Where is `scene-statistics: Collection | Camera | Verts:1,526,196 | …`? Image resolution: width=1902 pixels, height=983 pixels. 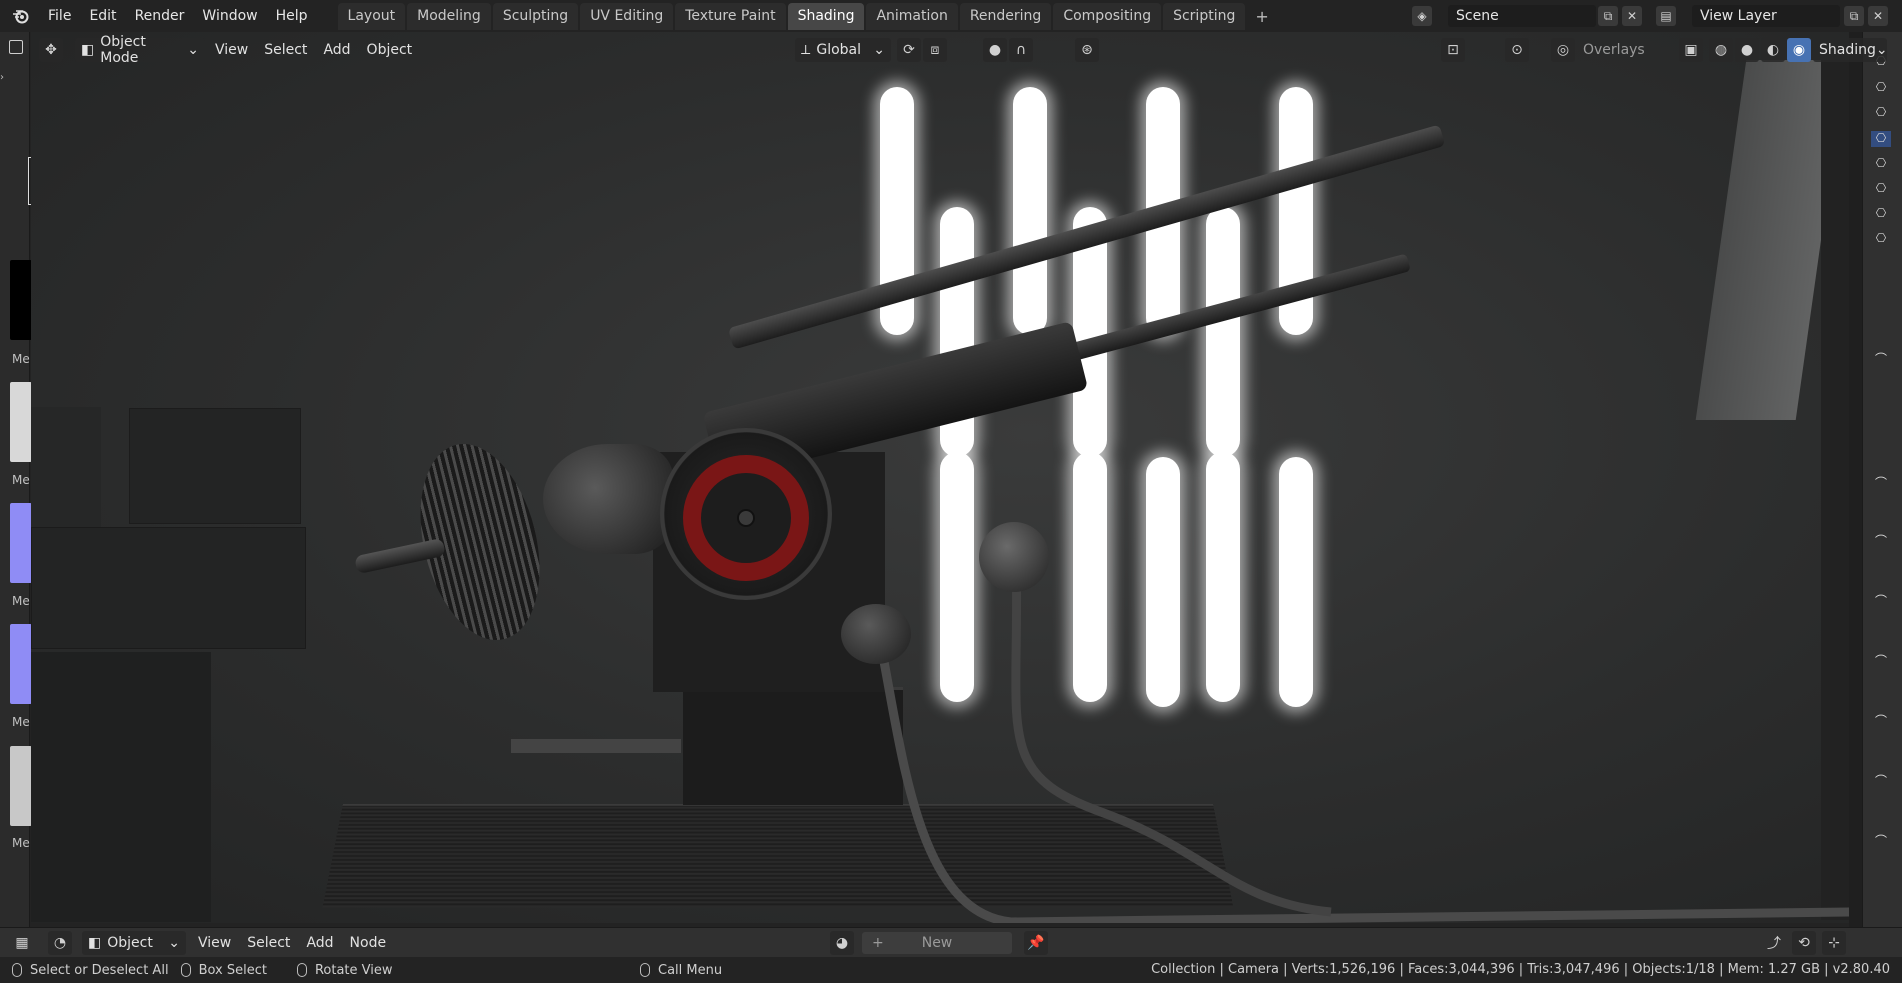 scene-statistics: Collection | Camera | Verts:1,526,196 | … is located at coordinates (1520, 969).